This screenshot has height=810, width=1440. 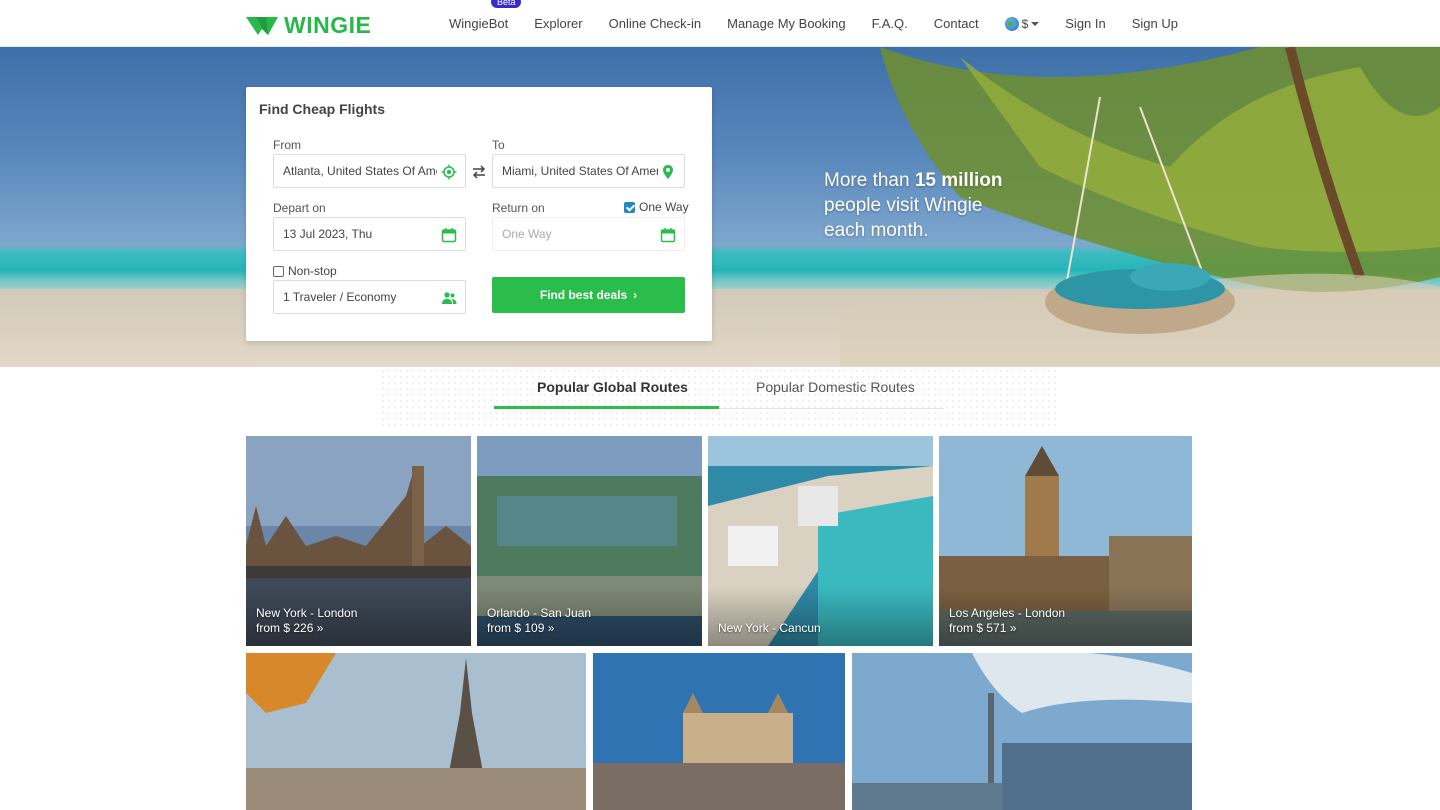 I want to click on from-input: Atlanta, United States Of America, so click(x=369, y=171).